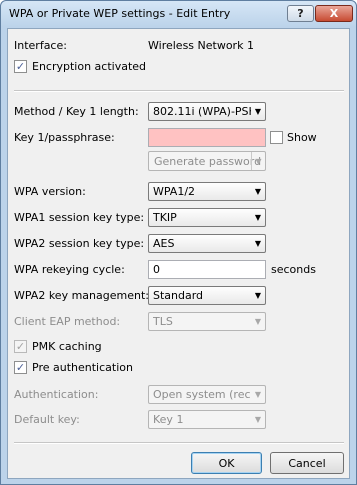 The width and height of the screenshot is (357, 485). What do you see at coordinates (47, 419) in the screenshot?
I see `default-key-label: Default key:` at bounding box center [47, 419].